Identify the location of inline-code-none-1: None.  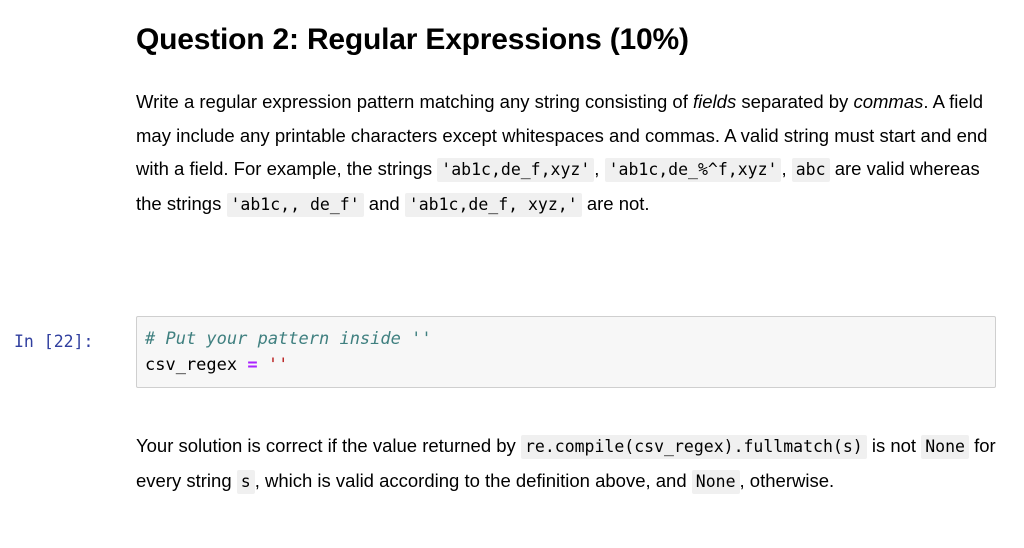
(945, 447).